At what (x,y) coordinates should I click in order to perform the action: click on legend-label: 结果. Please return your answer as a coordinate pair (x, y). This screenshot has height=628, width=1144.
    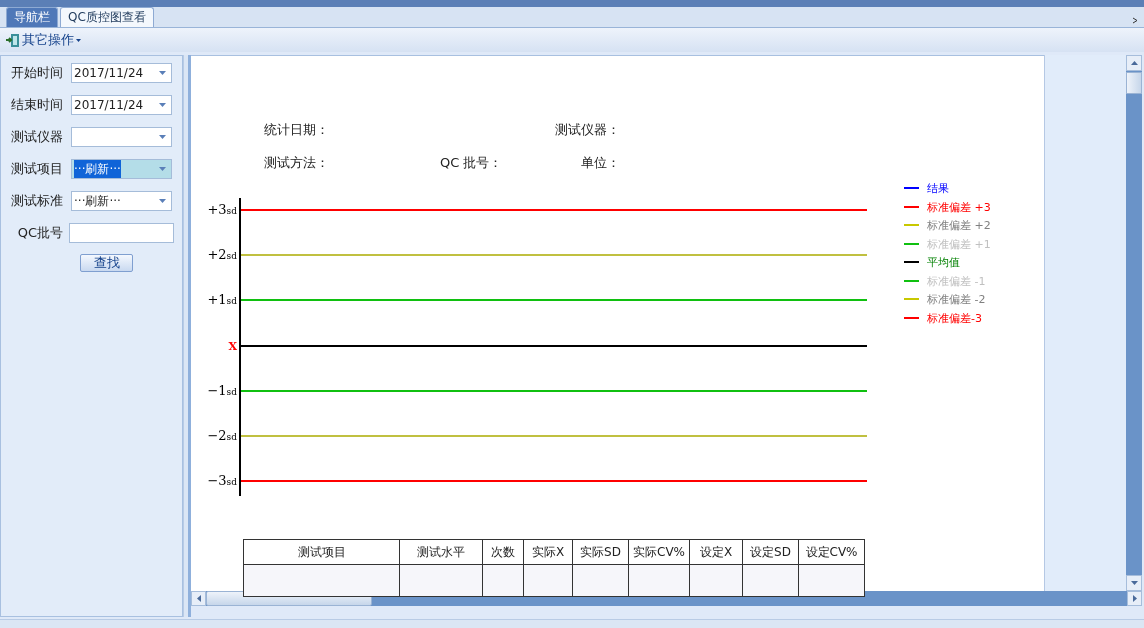
    Looking at the image, I should click on (938, 188).